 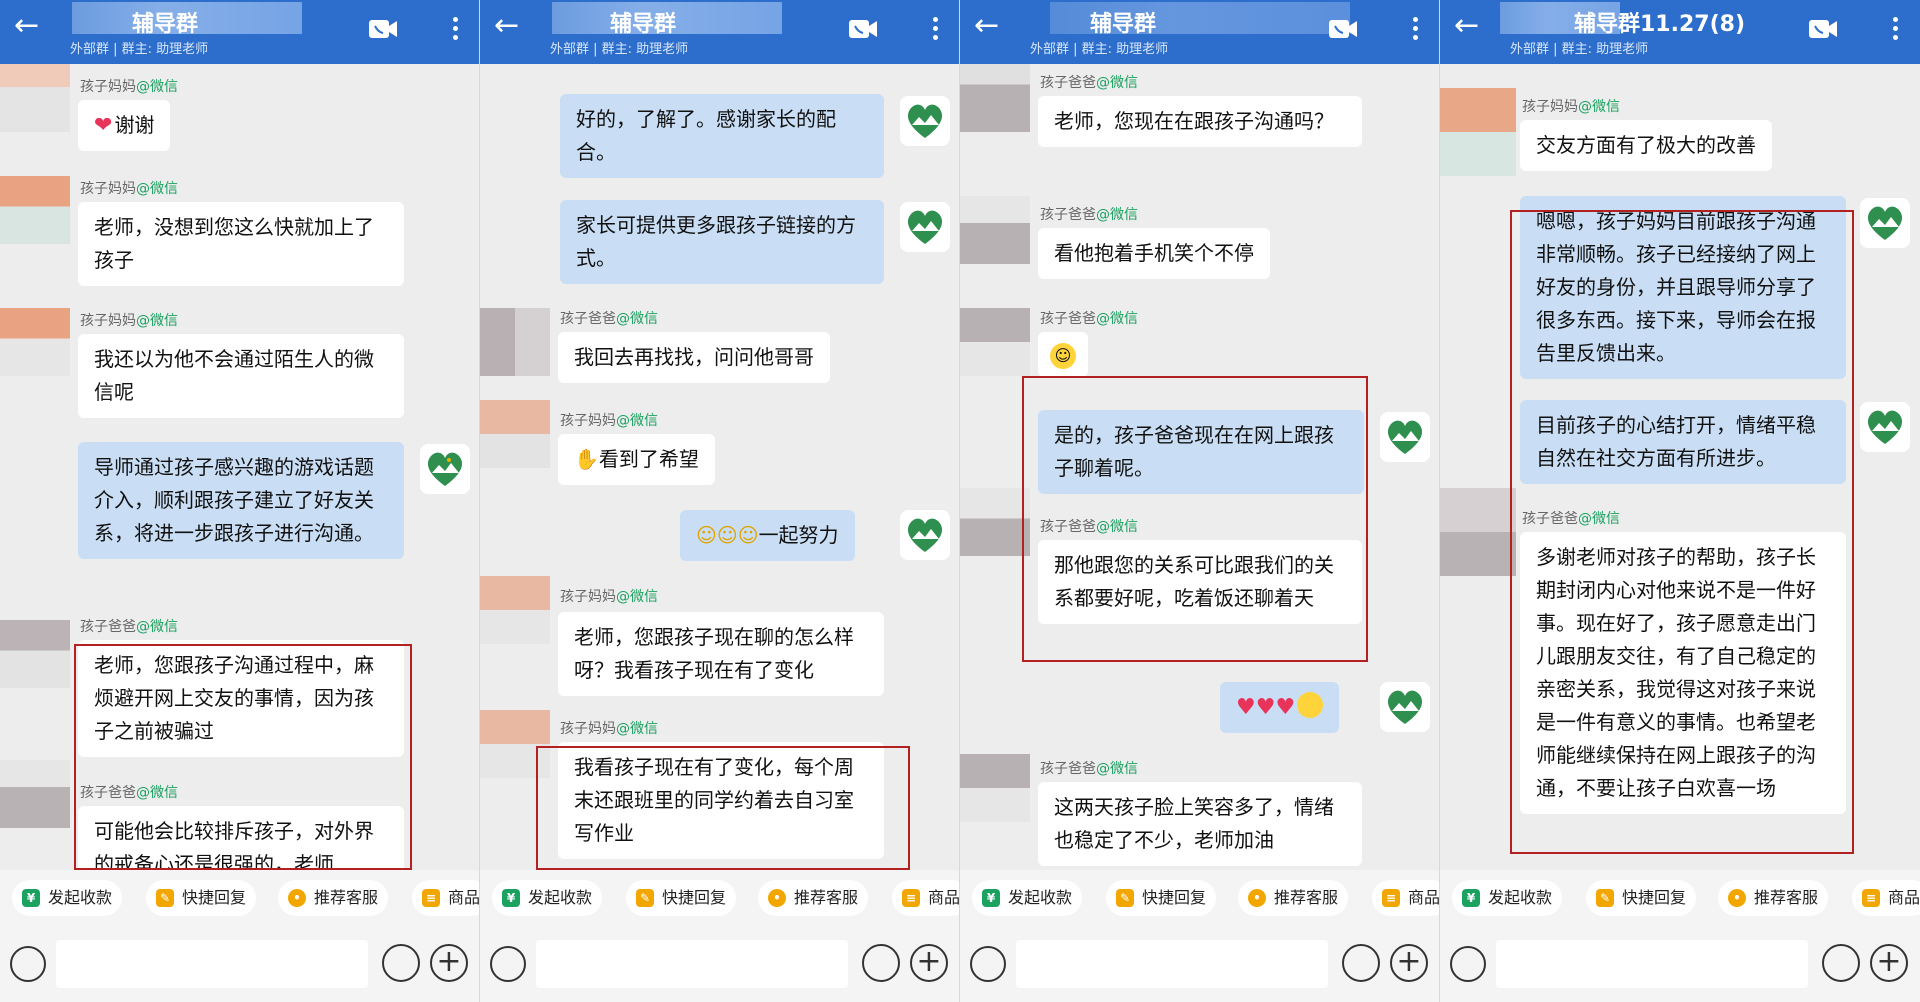 What do you see at coordinates (721, 800) in the screenshot?
I see `message-bubble: 我看孩子现在有了变化，每个周末还跟班里的同学约着去自习室写作业` at bounding box center [721, 800].